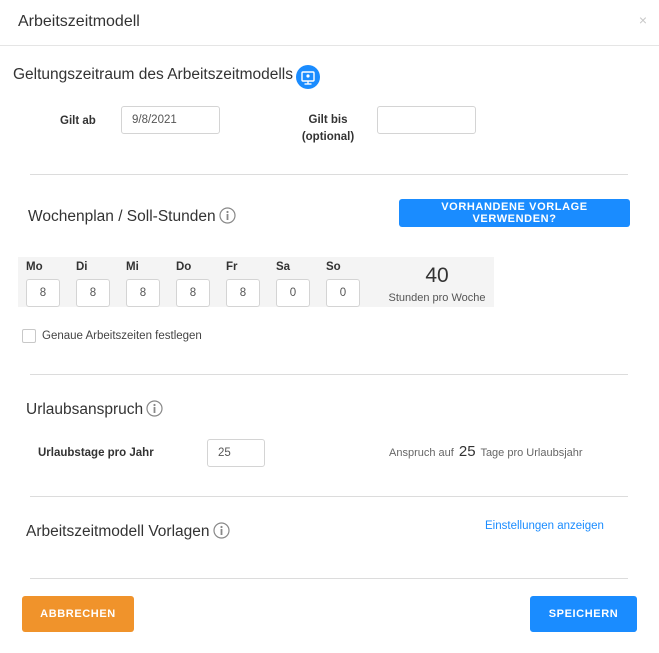  Describe the element at coordinates (122, 336) in the screenshot. I see `exact-times-label: Genaue Arbeitszeiten festlegen` at that location.